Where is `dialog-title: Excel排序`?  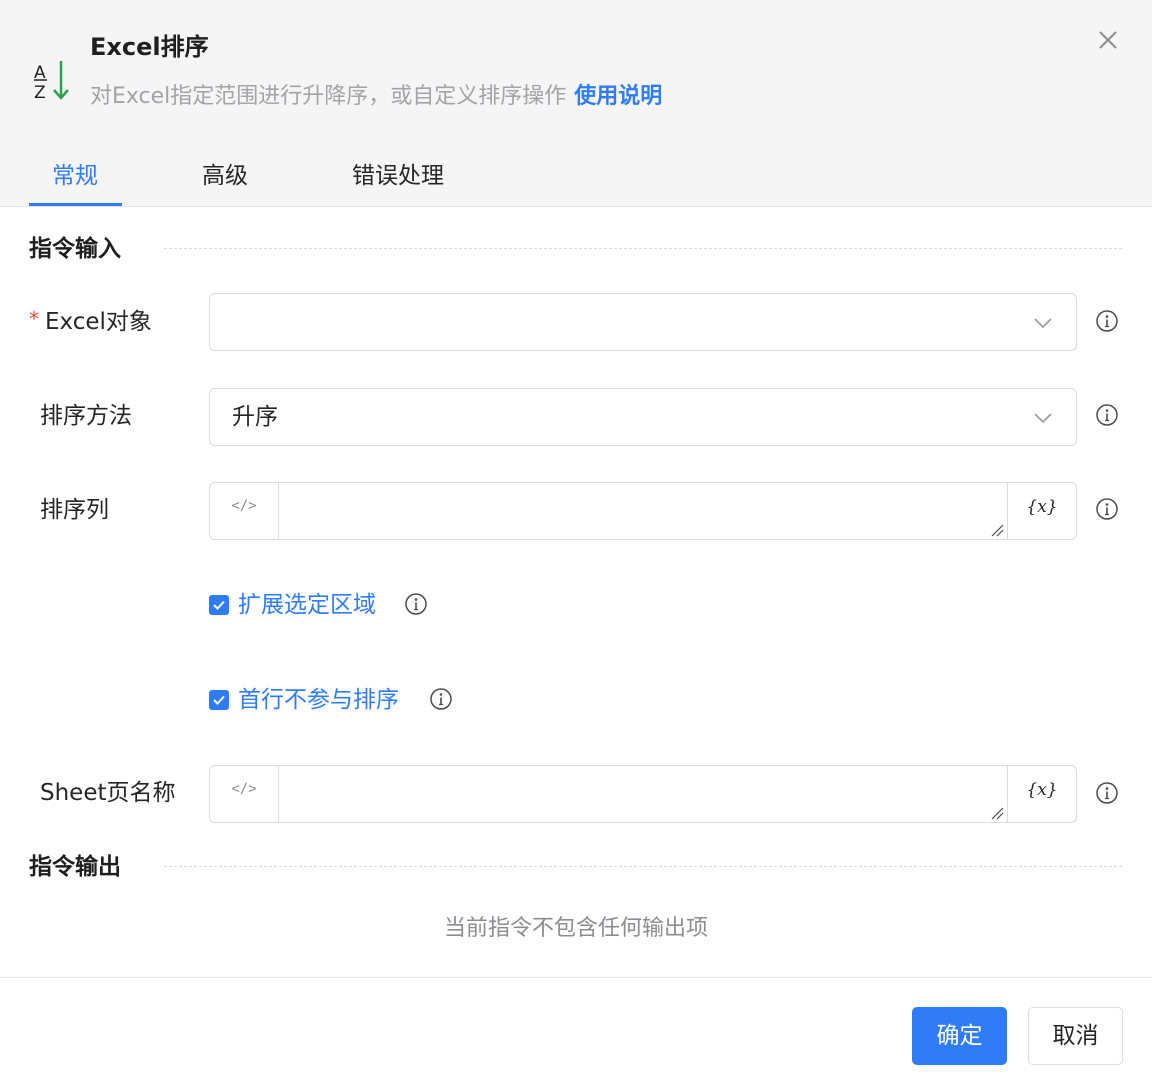 dialog-title: Excel排序 is located at coordinates (149, 47).